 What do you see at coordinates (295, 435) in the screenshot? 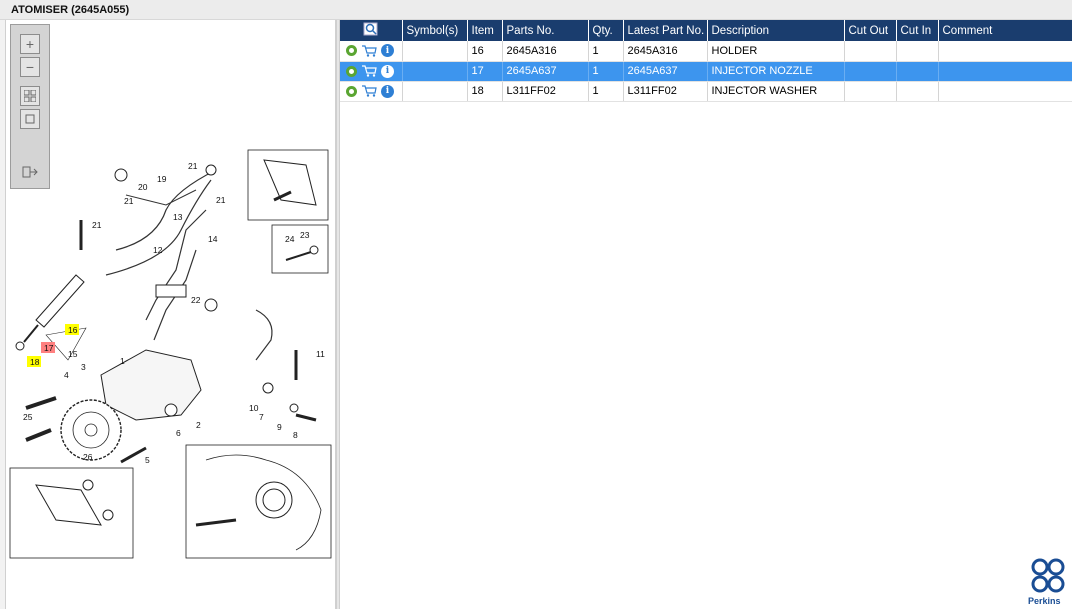
I see `svg-text: 8` at bounding box center [295, 435].